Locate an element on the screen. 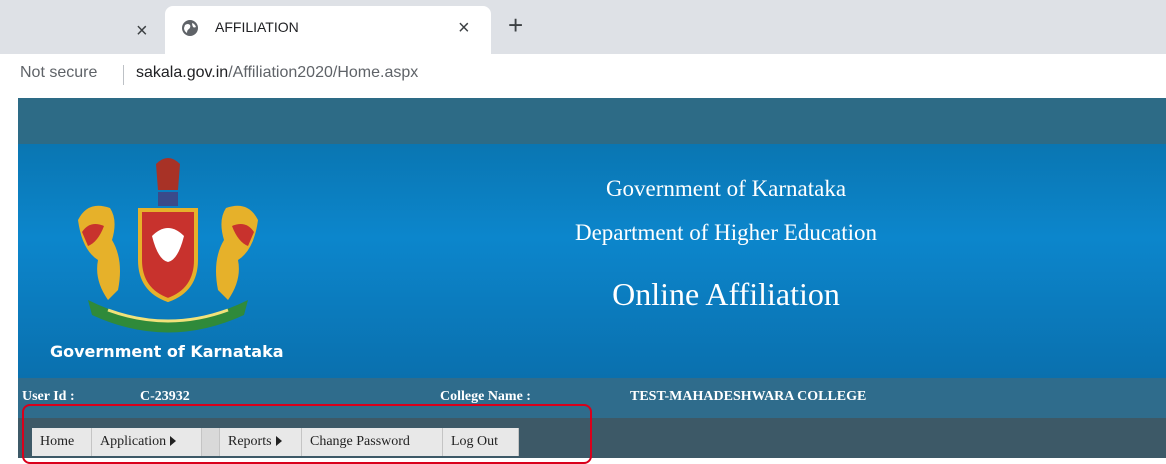 Image resolution: width=1166 pixels, height=464 pixels. page-title: Online Affiliation is located at coordinates (726, 294).